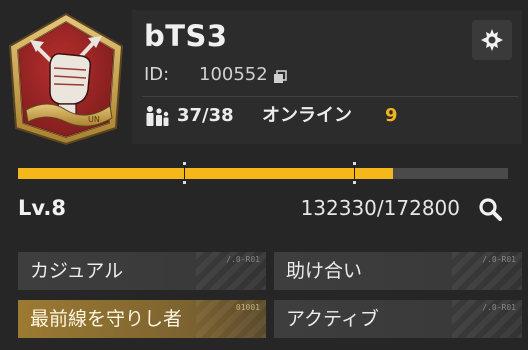 The height and width of the screenshot is (350, 528). What do you see at coordinates (324, 271) in the screenshot?
I see `tag-label: 助け合い` at bounding box center [324, 271].